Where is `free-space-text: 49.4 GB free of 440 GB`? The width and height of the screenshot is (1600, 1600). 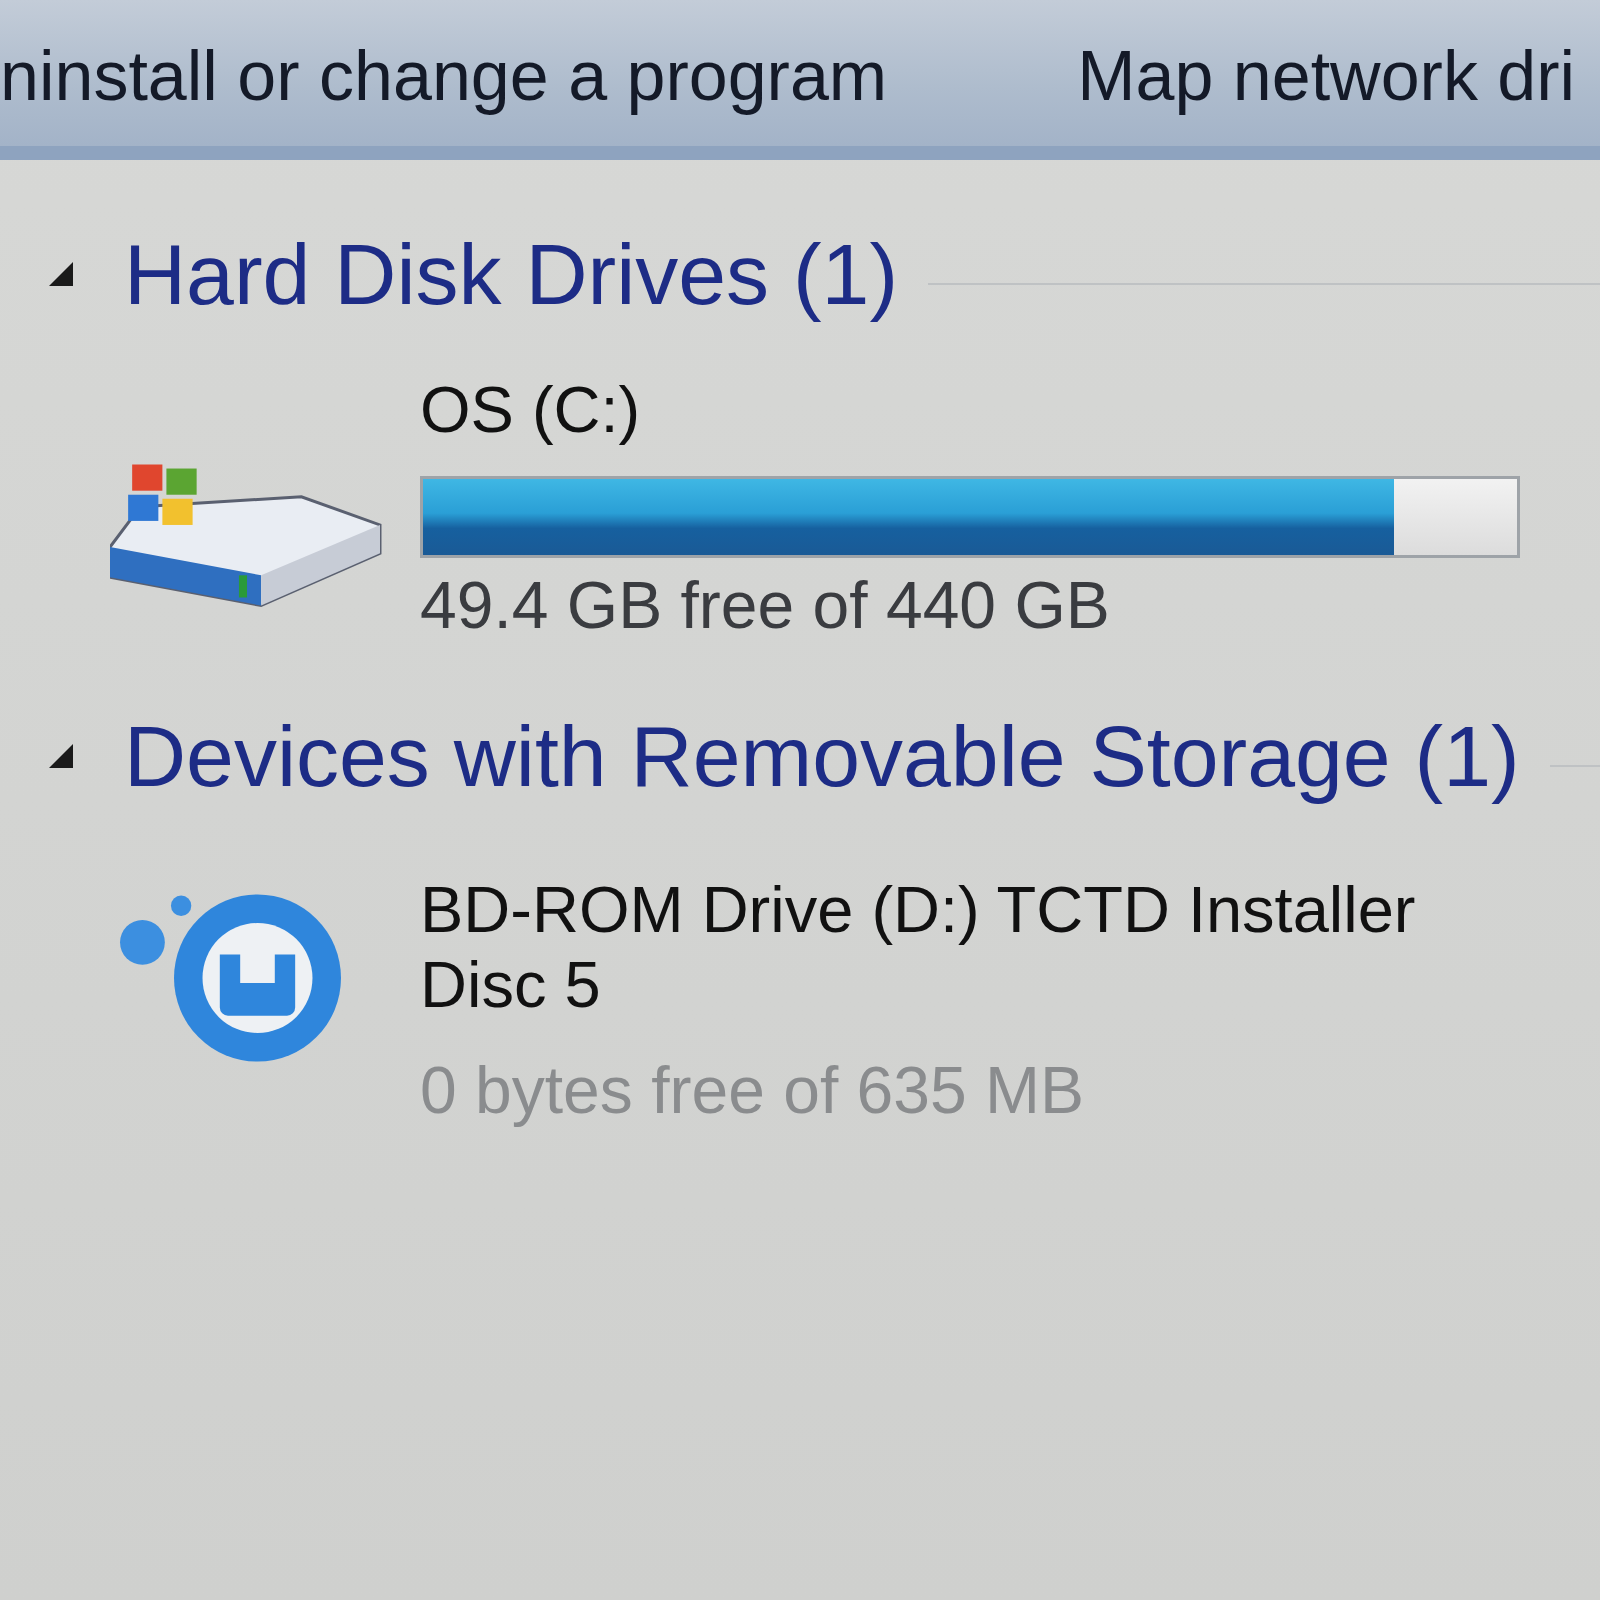
free-space-text: 49.4 GB free of 440 GB is located at coordinates (765, 606).